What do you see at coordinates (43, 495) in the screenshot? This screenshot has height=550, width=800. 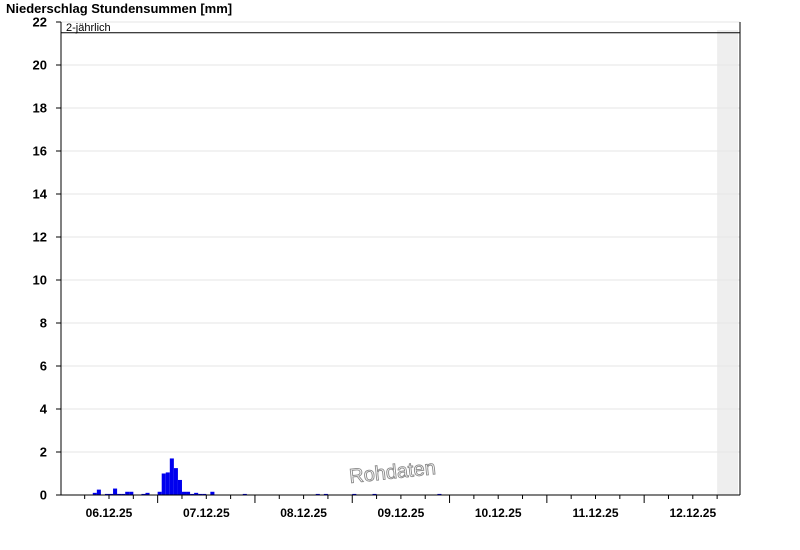 I see `y-tick-label: 0` at bounding box center [43, 495].